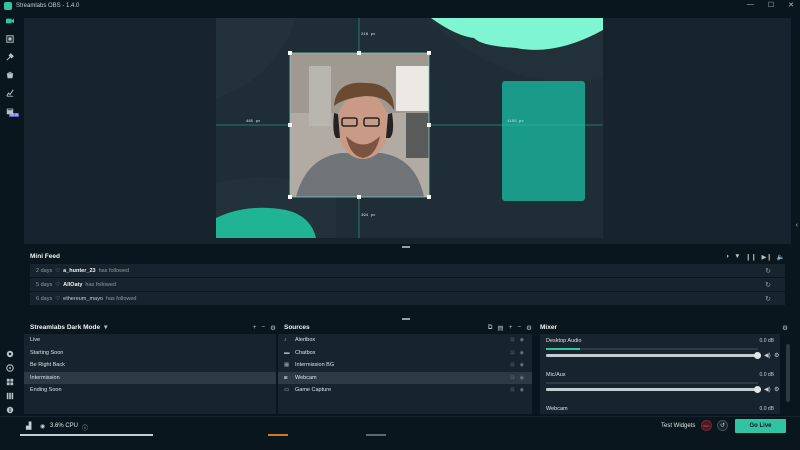 This screenshot has height=450, width=800. I want to click on folder-icon: ▤, so click(500, 328).